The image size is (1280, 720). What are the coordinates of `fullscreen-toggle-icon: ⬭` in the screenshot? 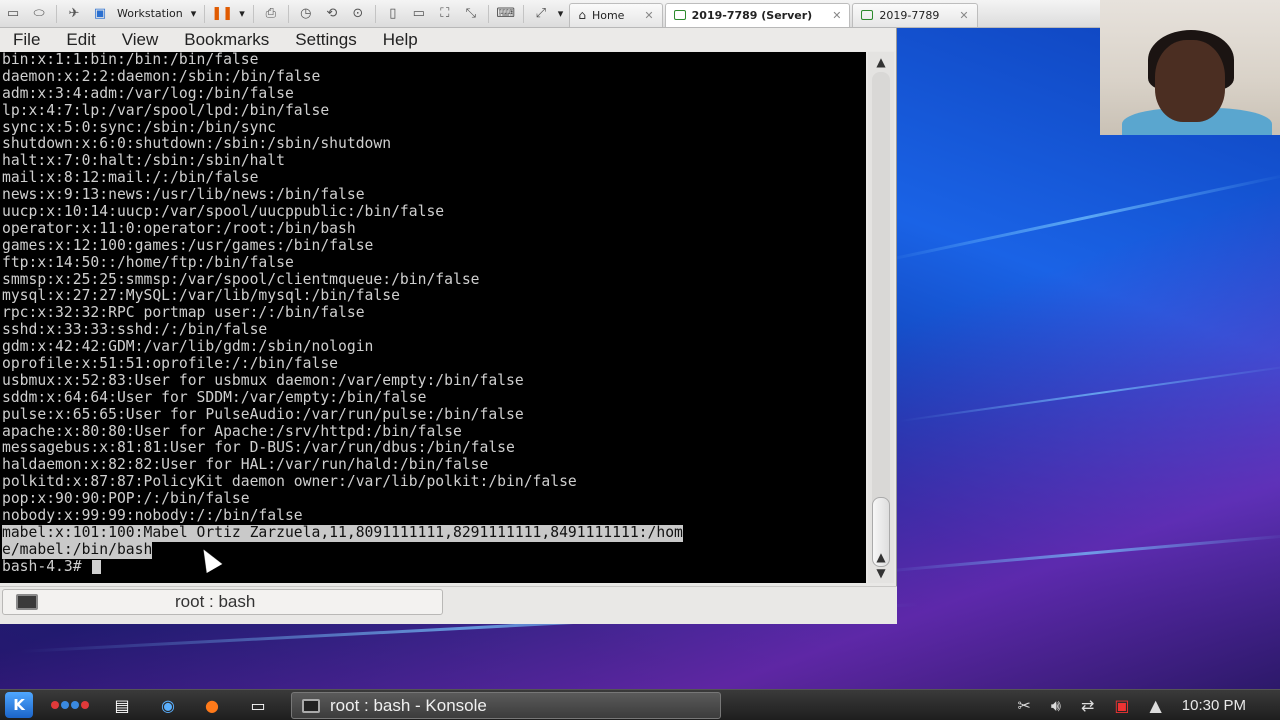 It's located at (39, 14).